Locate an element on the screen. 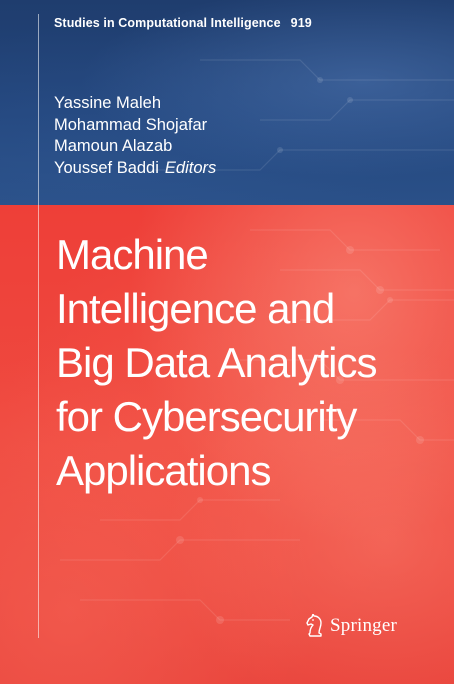 The width and height of the screenshot is (454, 684). series-line: Studies in Computational Intelligence 919 is located at coordinates (183, 23).